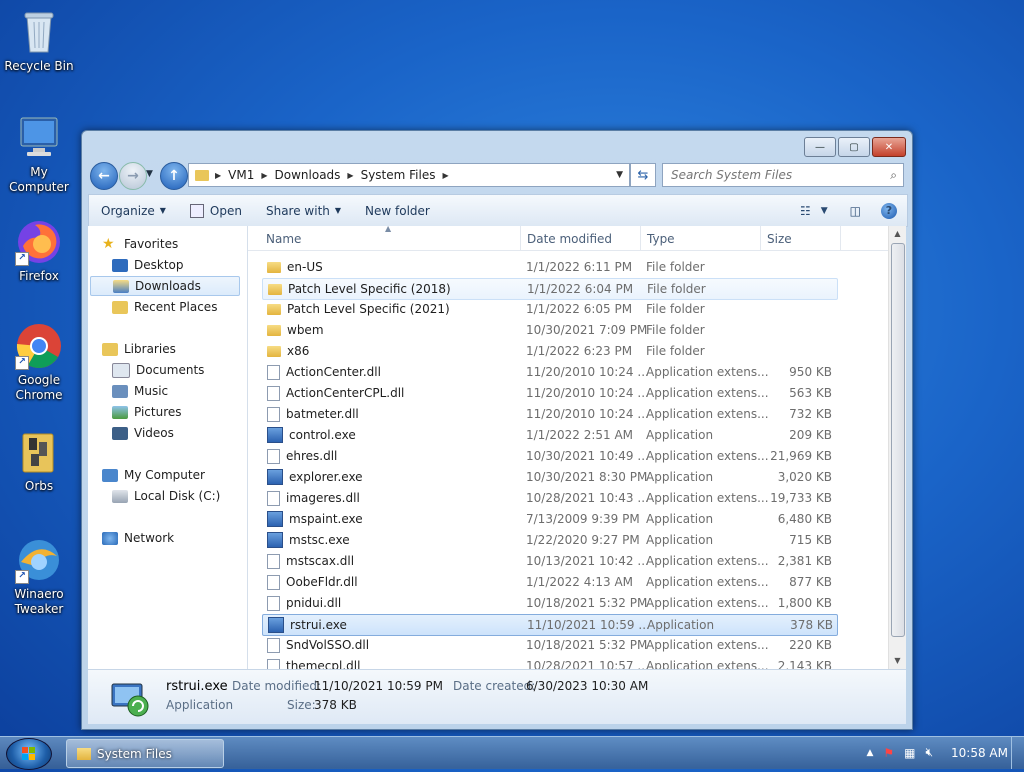 This screenshot has width=1024, height=772. What do you see at coordinates (889, 210) in the screenshot?
I see `help-icon: ?` at bounding box center [889, 210].